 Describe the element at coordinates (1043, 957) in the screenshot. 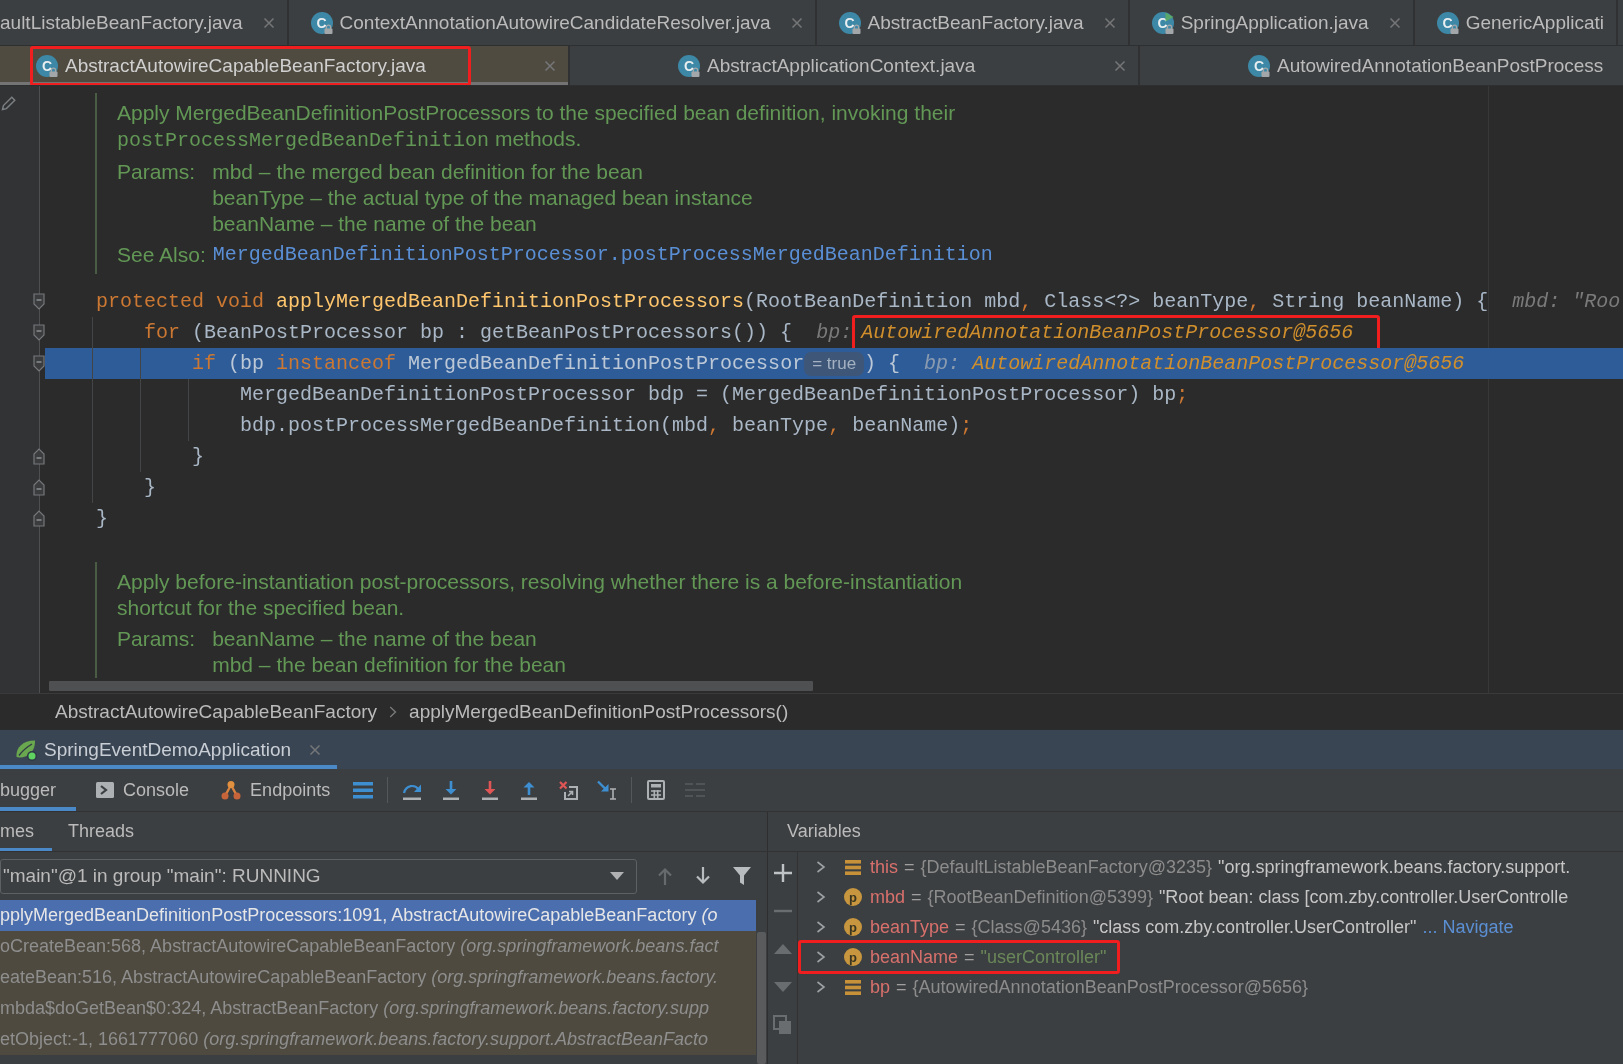

I see `string-value: "userController"` at that location.